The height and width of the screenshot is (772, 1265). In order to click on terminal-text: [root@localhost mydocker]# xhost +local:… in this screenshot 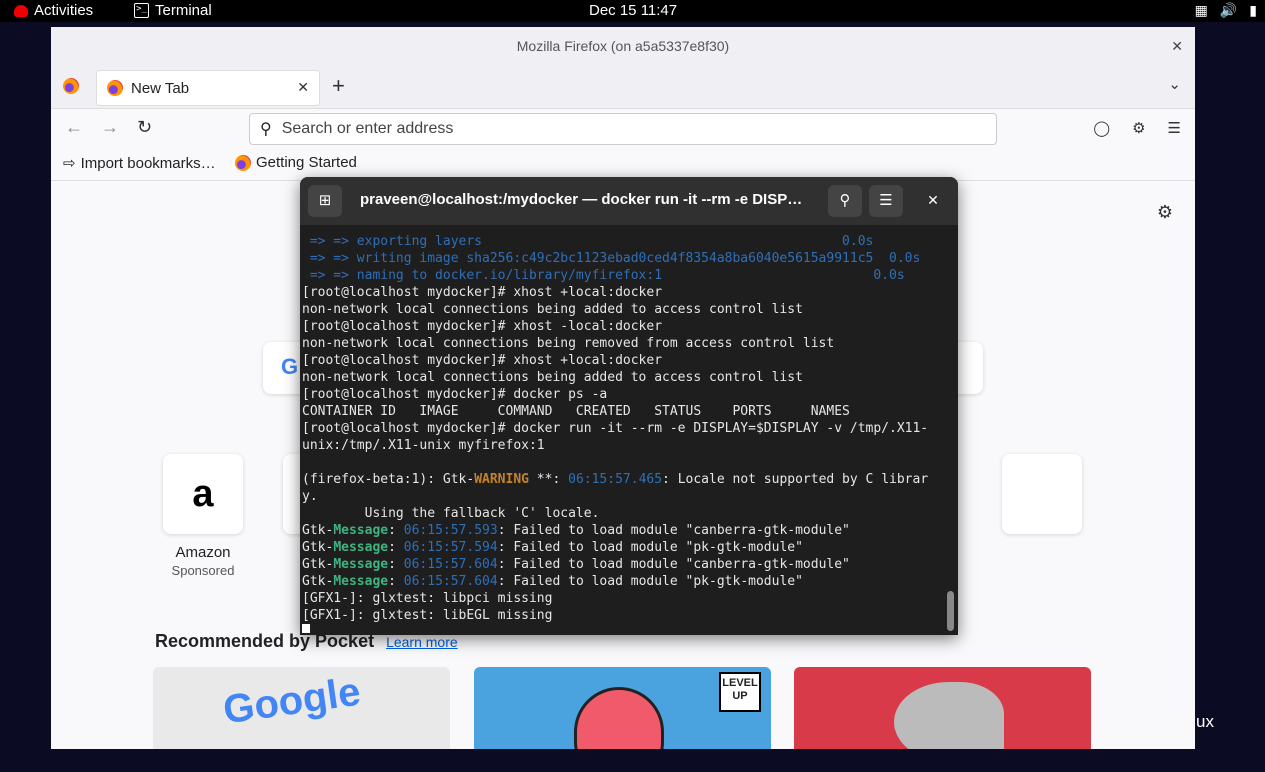, I will do `click(482, 292)`.